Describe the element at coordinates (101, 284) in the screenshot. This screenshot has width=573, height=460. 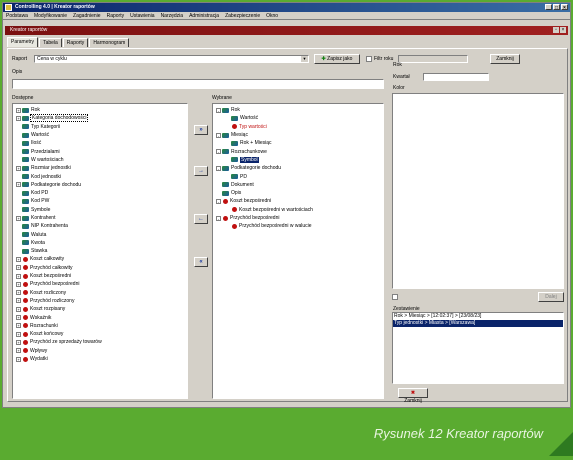
I see `tree-item: + Przychód bezpośredni` at that location.